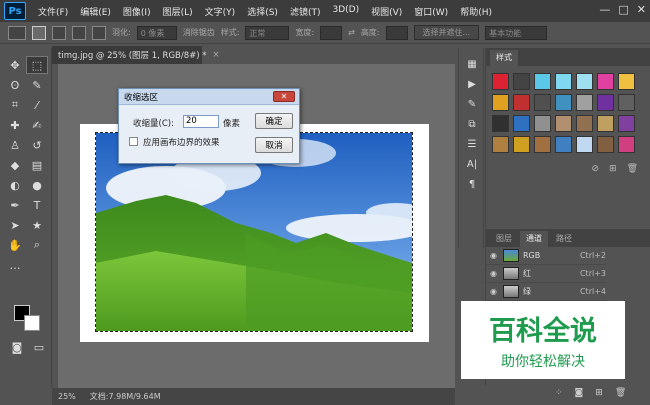 The height and width of the screenshot is (405, 650). What do you see at coordinates (504, 239) in the screenshot?
I see `tab-layers: 图层` at bounding box center [504, 239].